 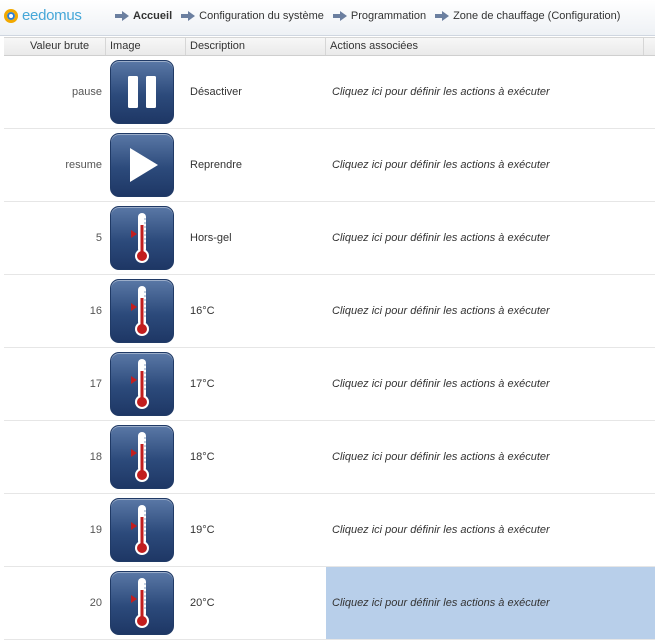 What do you see at coordinates (98, 238) in the screenshot?
I see `raw-value-cell: 5` at bounding box center [98, 238].